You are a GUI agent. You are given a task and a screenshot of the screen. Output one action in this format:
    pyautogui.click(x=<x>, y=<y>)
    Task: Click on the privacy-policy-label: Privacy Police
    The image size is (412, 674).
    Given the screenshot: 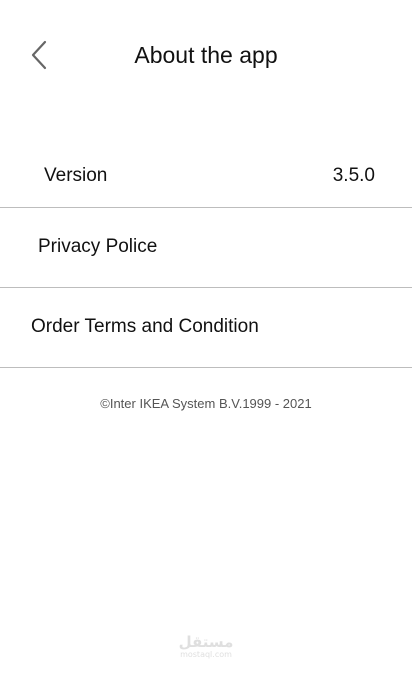 What is the action you would take?
    pyautogui.click(x=98, y=246)
    